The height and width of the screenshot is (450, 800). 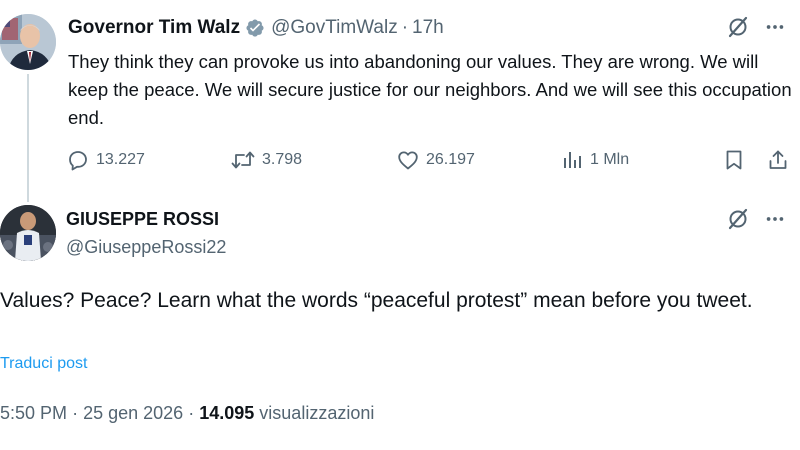 I want to click on avatar-giuseppe-rossi, so click(x=28, y=233).